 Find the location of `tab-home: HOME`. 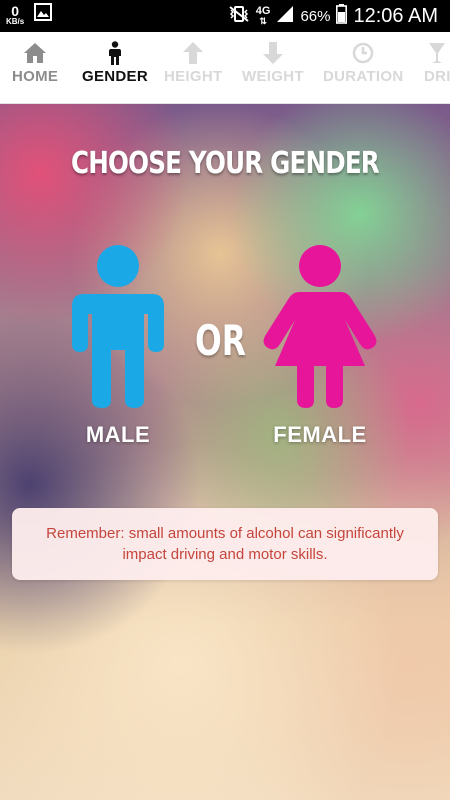

tab-home: HOME is located at coordinates (35, 70).